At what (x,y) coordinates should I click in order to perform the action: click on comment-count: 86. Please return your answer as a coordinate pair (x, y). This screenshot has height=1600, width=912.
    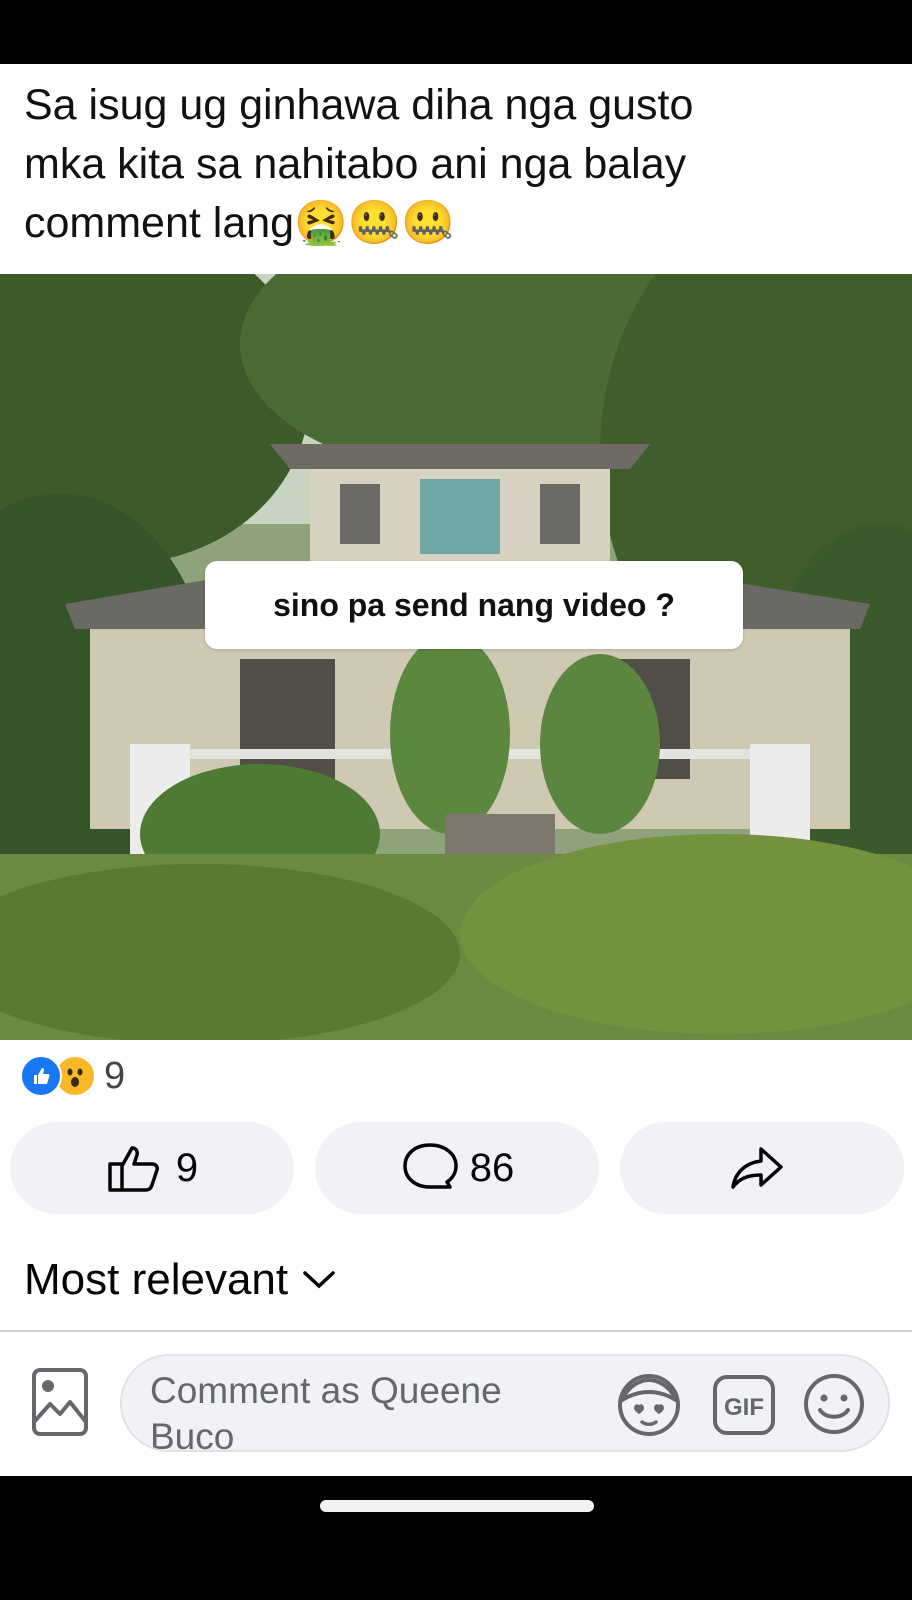
    Looking at the image, I should click on (492, 1167).